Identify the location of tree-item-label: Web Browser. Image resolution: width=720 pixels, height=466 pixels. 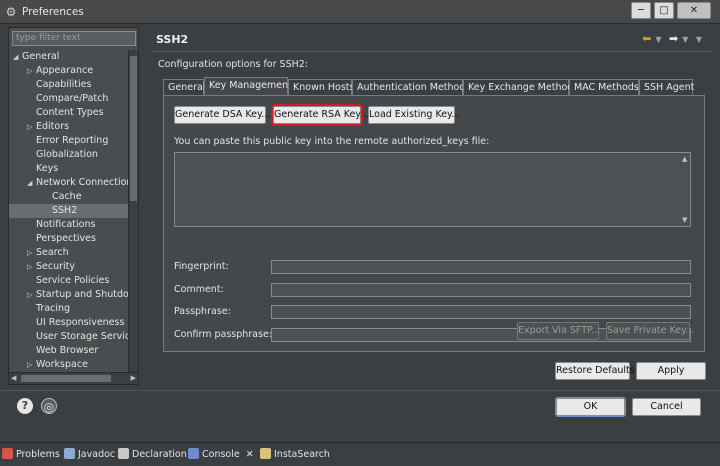
(67, 350).